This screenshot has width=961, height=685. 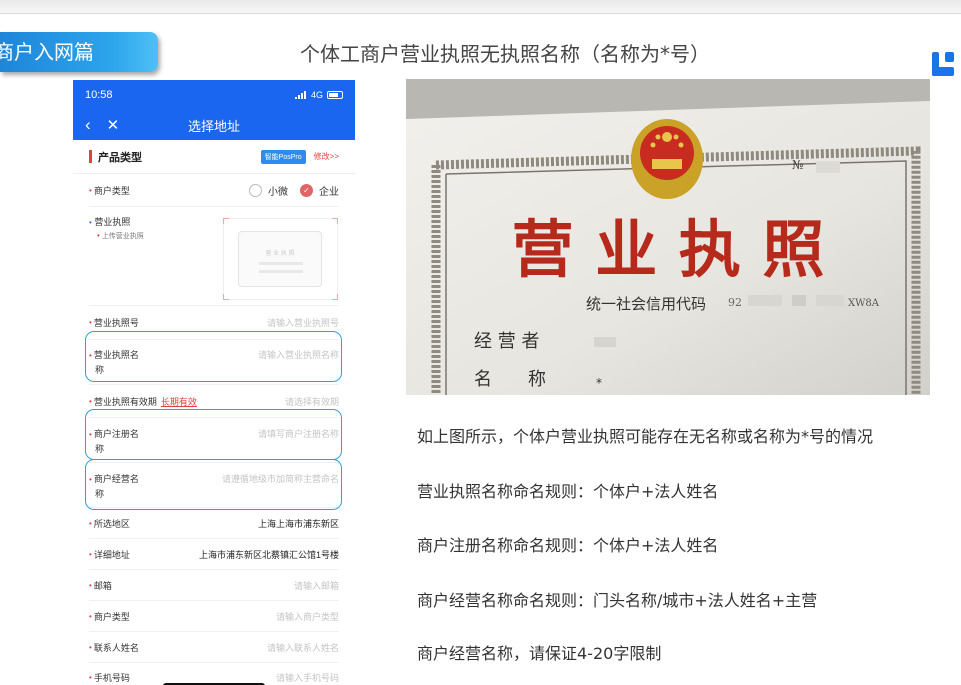 What do you see at coordinates (326, 156) in the screenshot?
I see `edit-product-link: 修改>>` at bounding box center [326, 156].